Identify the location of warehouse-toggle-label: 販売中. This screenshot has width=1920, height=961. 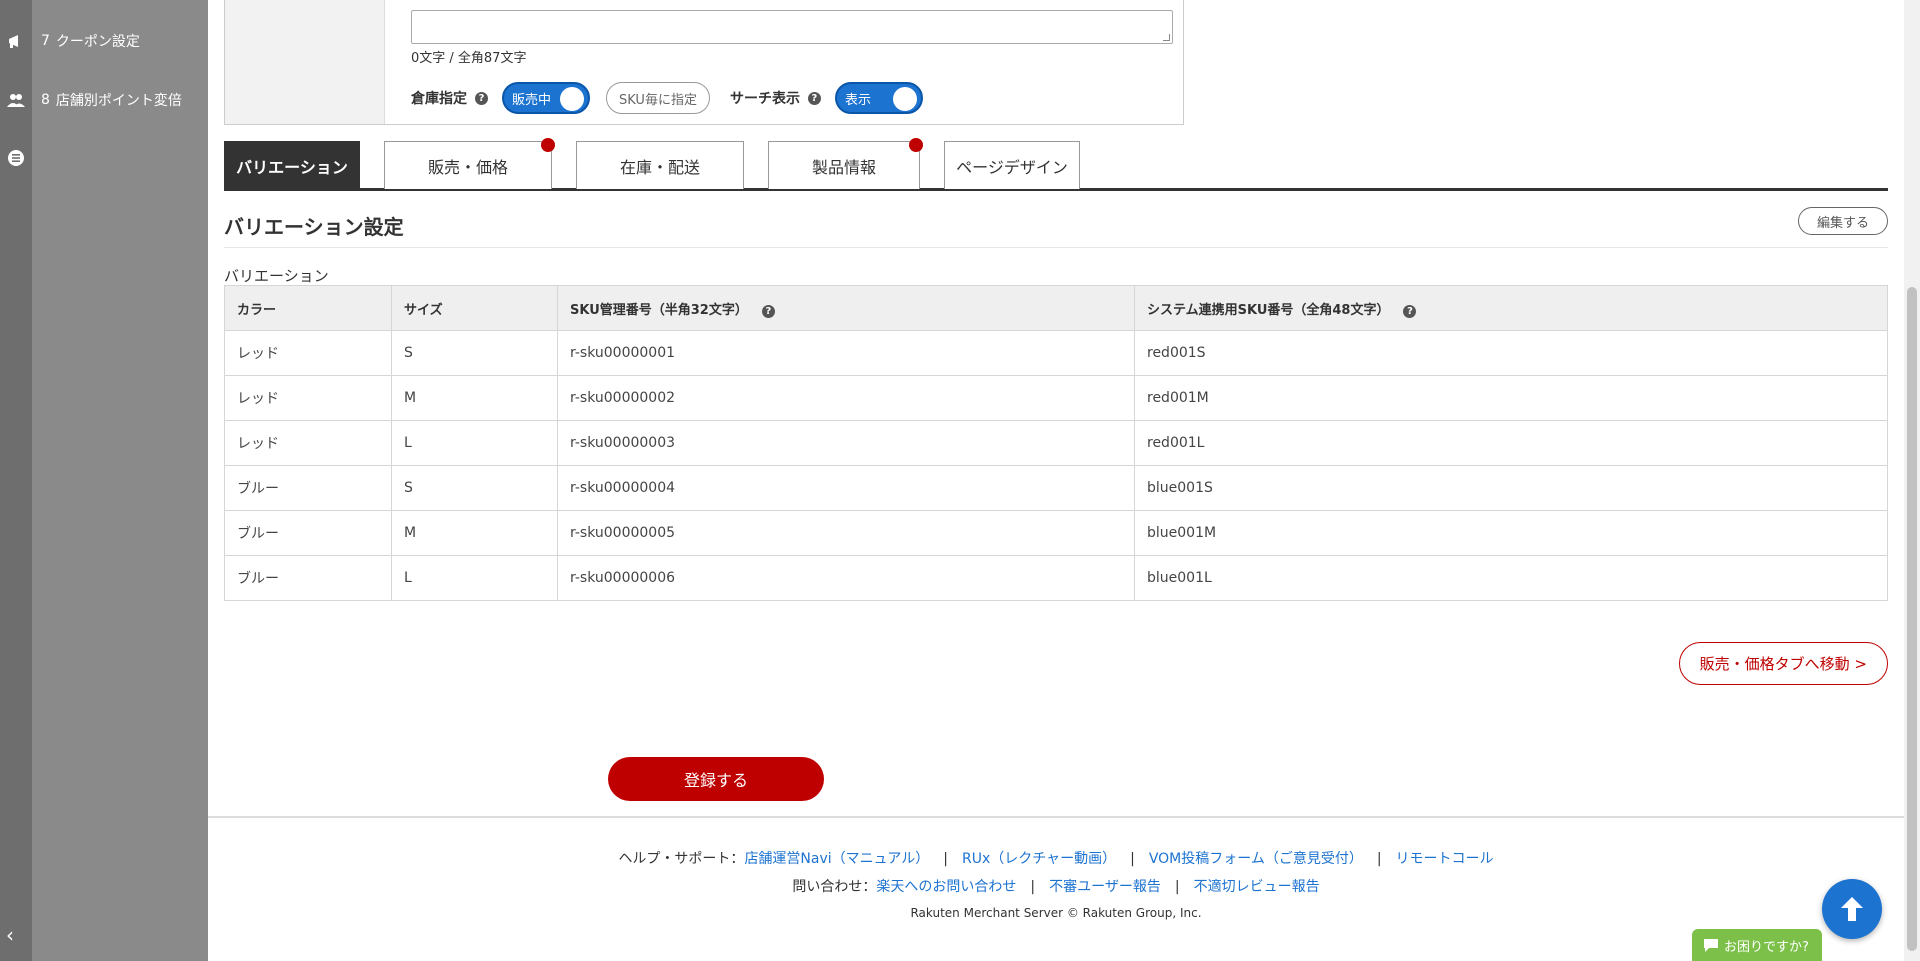
(532, 100).